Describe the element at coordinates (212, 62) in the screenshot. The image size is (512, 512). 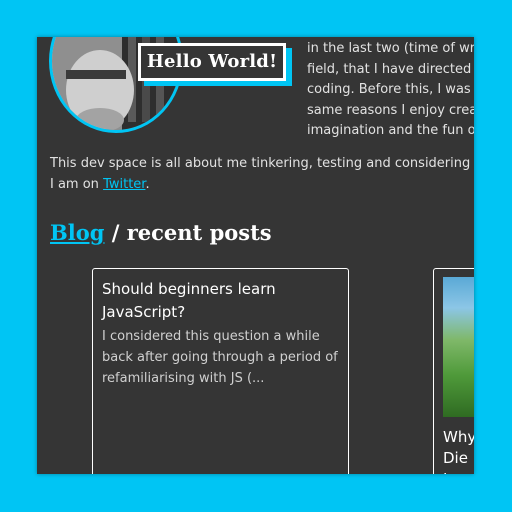
I see `greeting-badge: Hello World!` at that location.